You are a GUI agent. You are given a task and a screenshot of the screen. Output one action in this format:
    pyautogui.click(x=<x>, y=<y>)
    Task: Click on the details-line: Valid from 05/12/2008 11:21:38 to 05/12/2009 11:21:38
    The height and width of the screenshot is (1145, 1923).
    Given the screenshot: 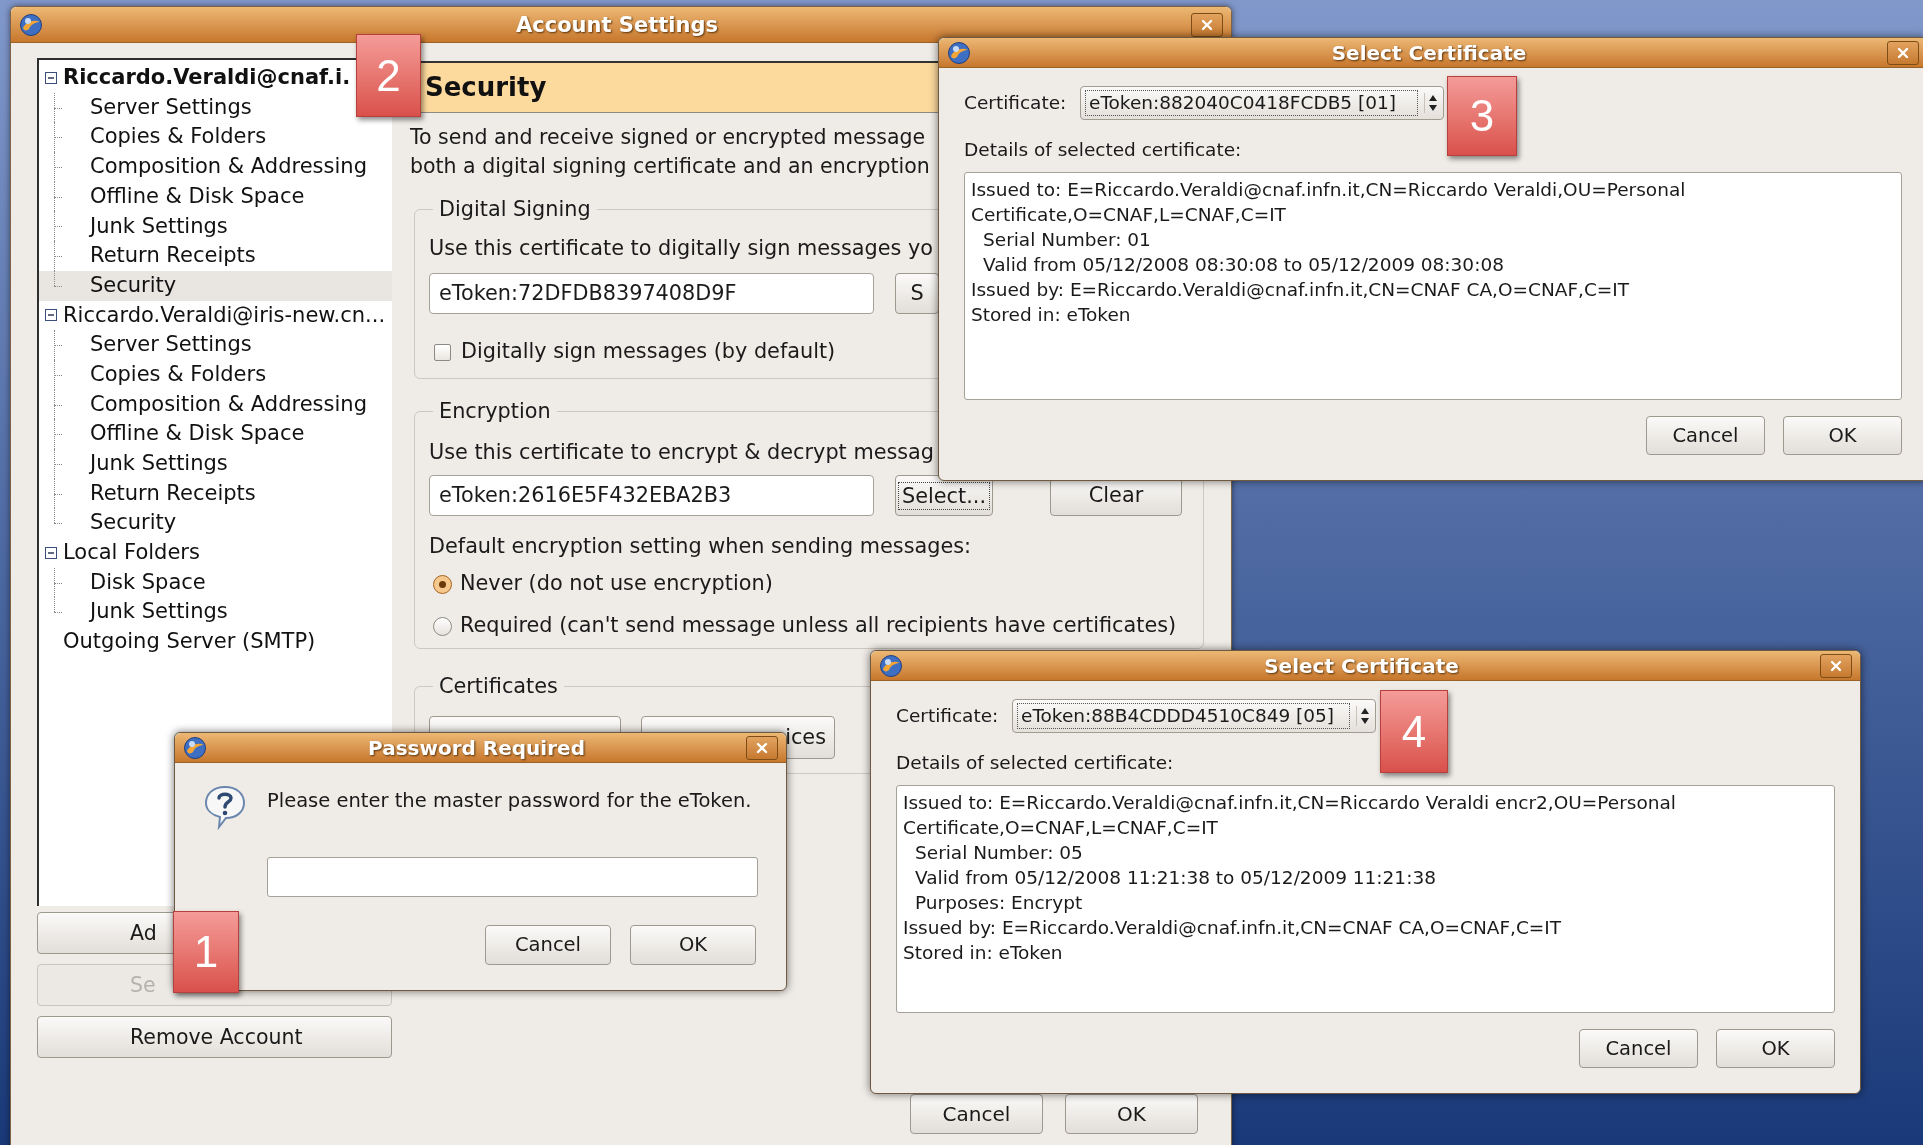 What is the action you would take?
    pyautogui.click(x=1175, y=878)
    